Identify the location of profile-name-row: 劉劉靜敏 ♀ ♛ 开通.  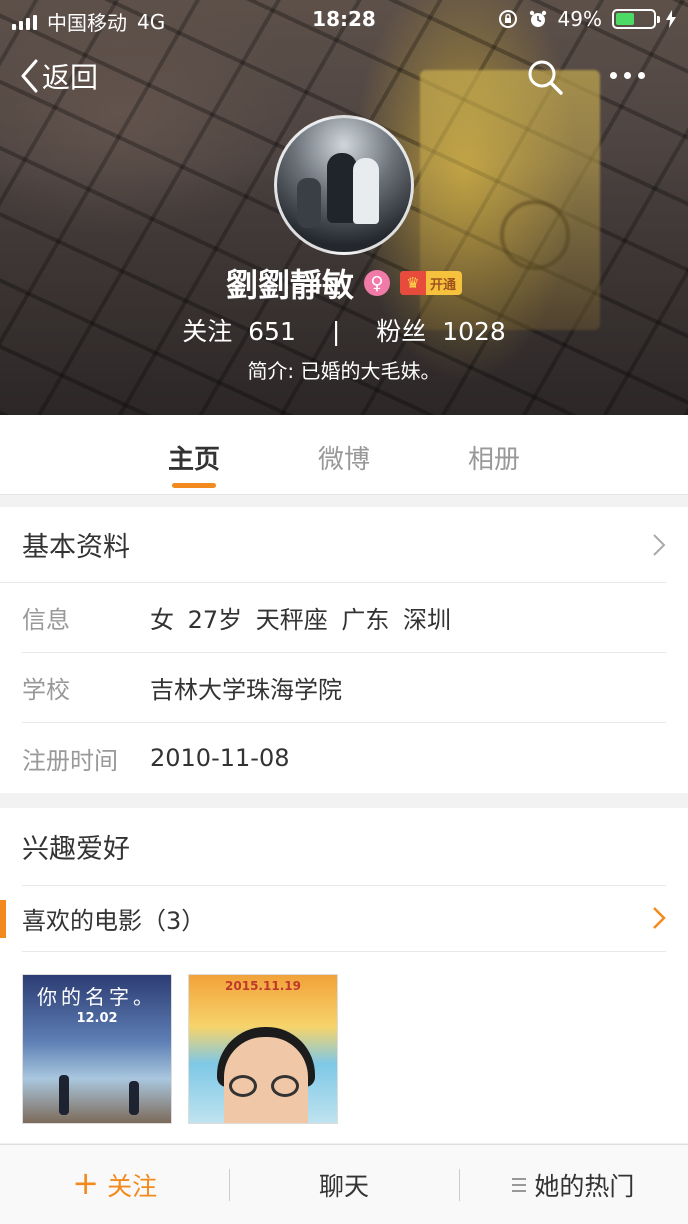
(344, 283).